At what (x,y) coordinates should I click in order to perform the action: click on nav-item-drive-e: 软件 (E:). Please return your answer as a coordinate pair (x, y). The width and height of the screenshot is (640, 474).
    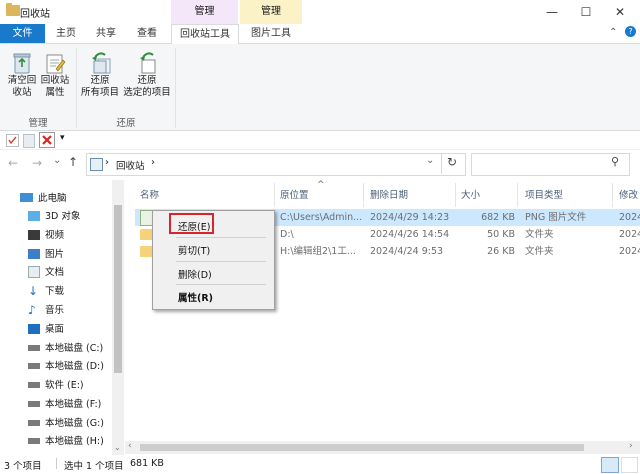
    Looking at the image, I should click on (56, 386).